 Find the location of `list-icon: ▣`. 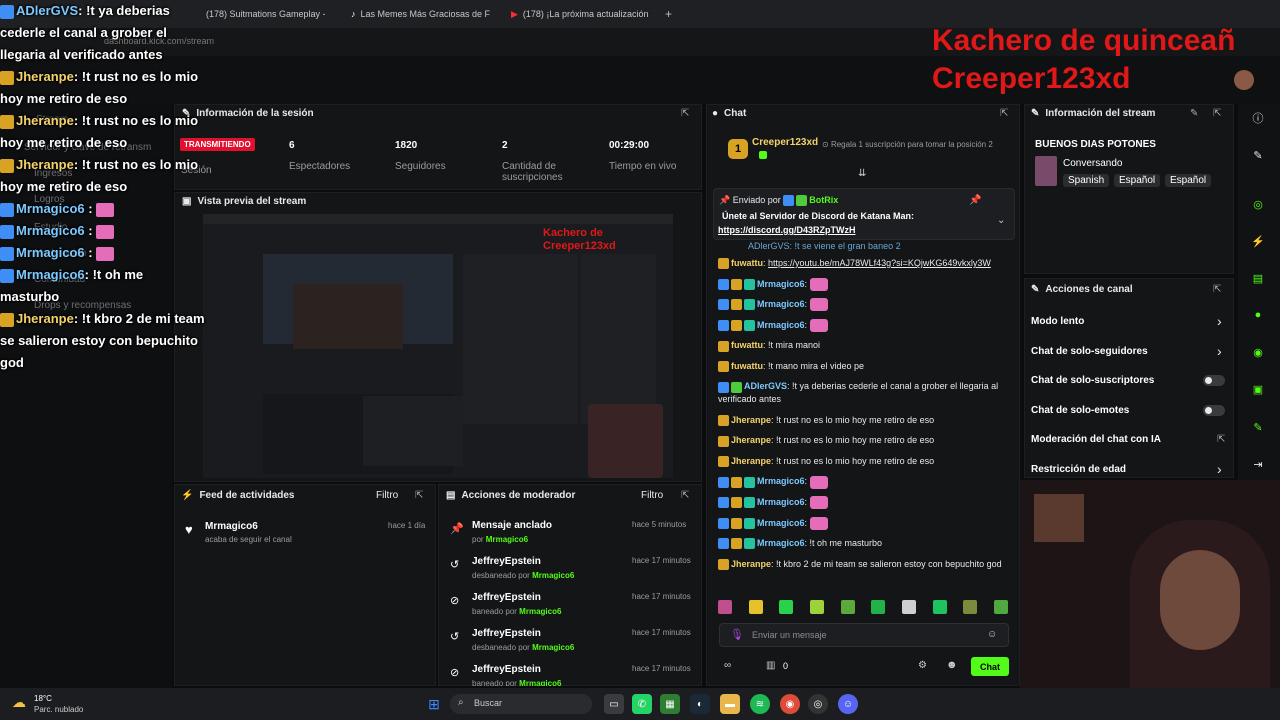

list-icon: ▣ is located at coordinates (1258, 389).